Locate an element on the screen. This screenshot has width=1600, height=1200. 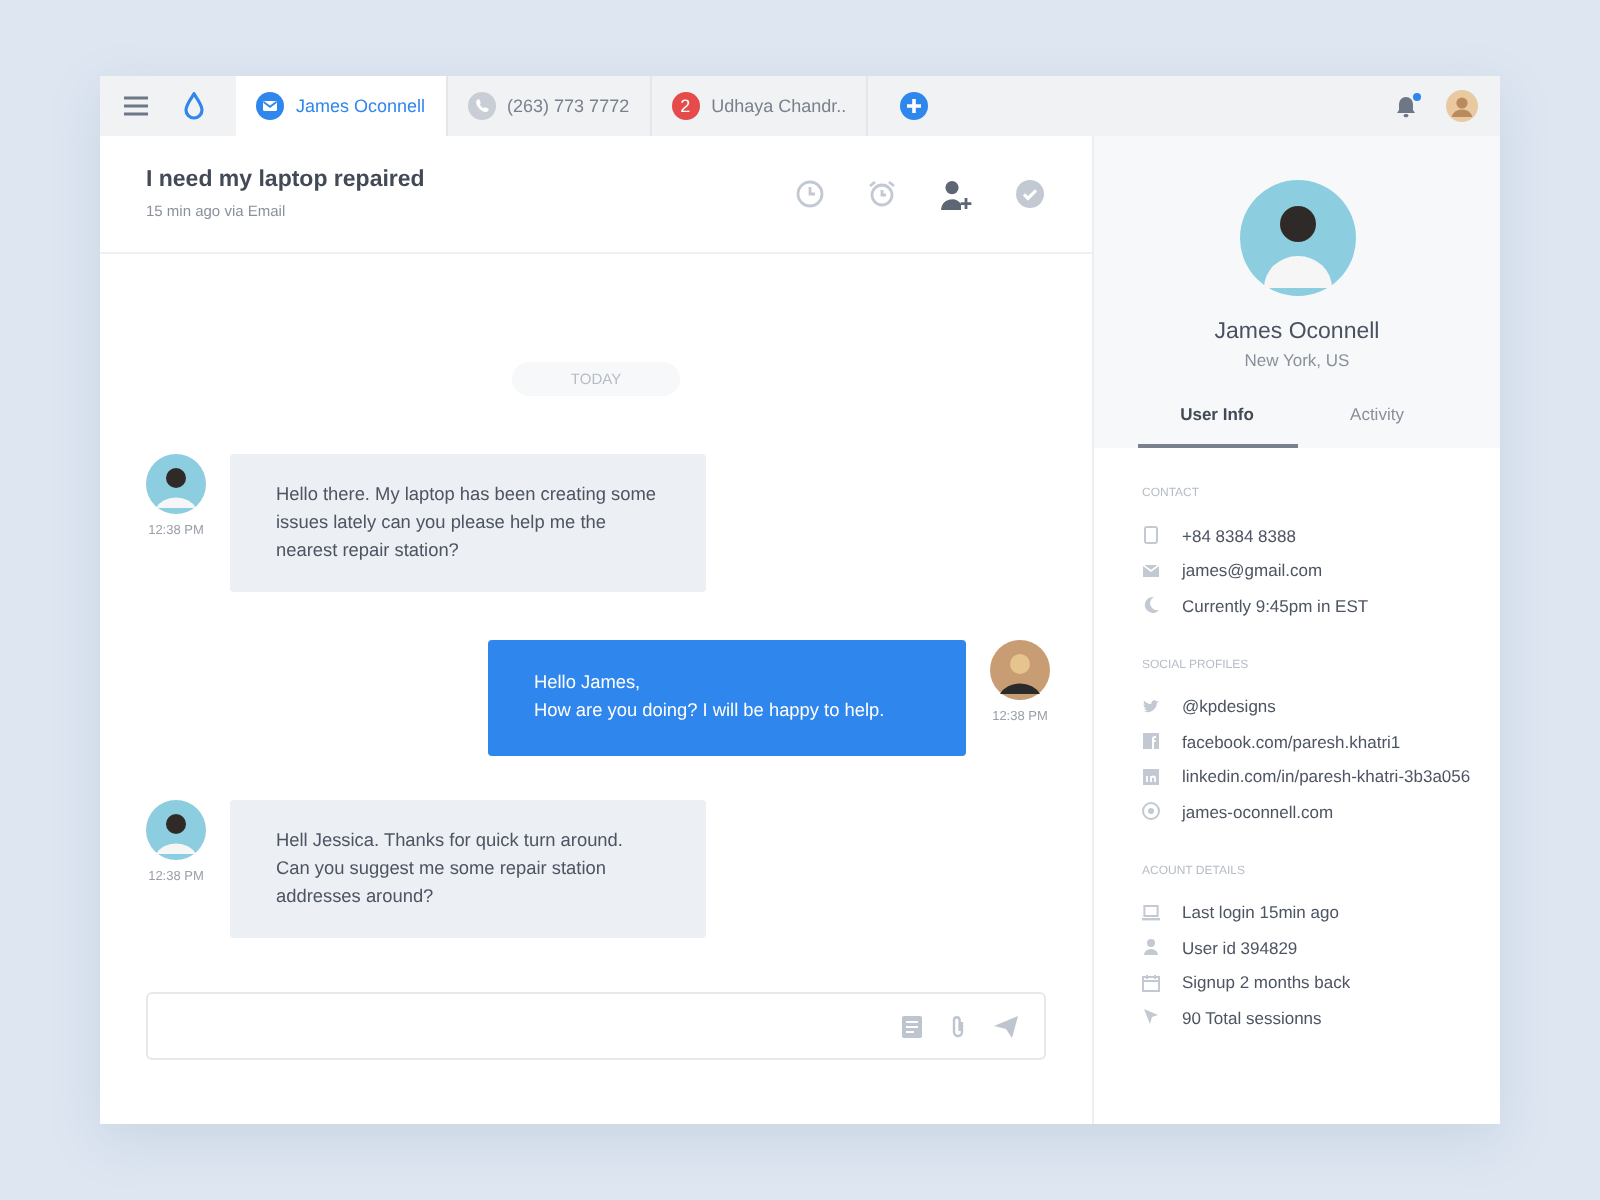
conversation-tab: (263) 773 7772 is located at coordinates (549, 106).